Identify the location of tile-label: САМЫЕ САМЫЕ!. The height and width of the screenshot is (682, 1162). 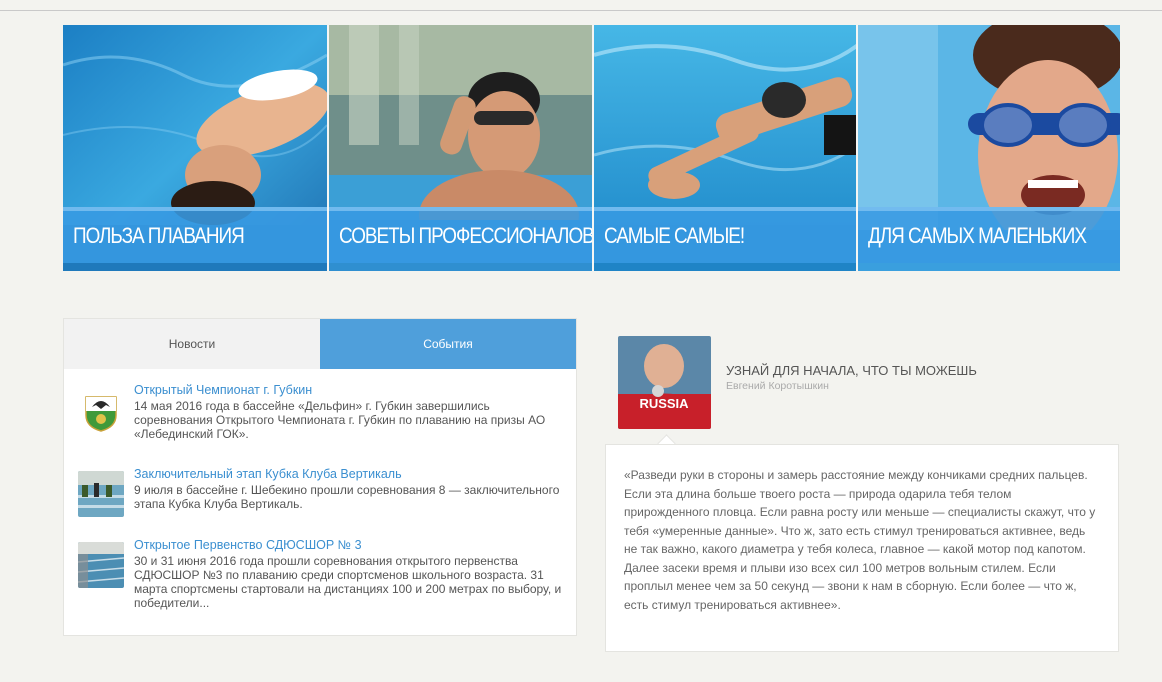
(674, 235).